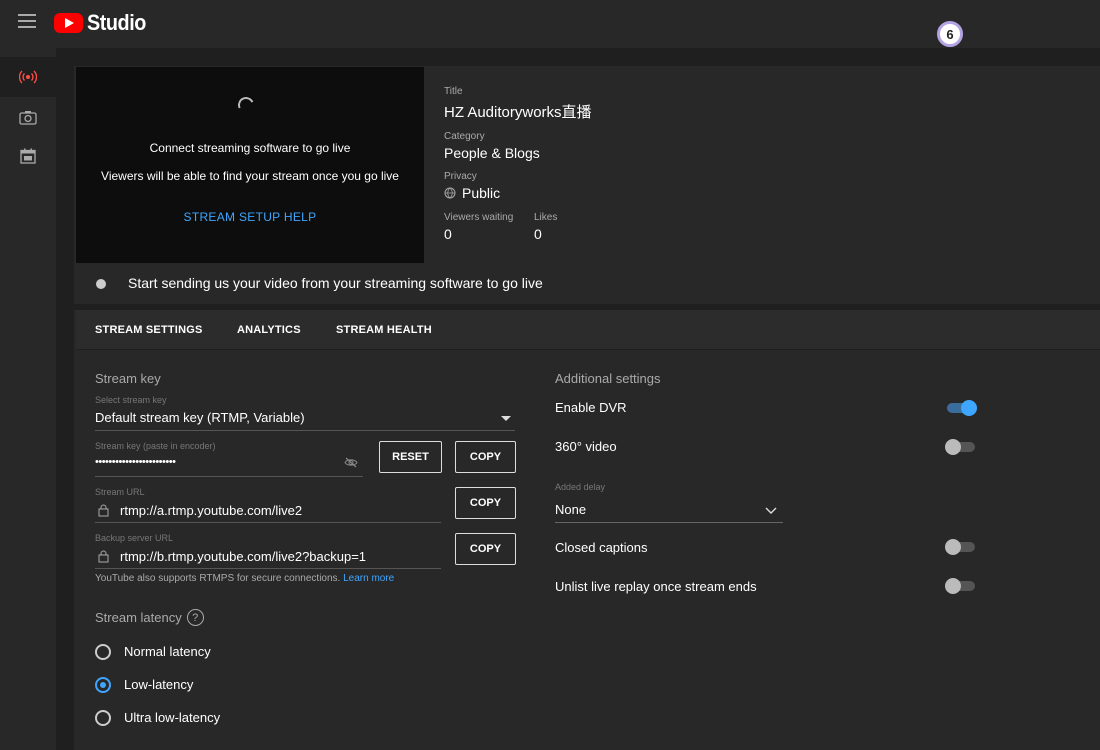 This screenshot has height=750, width=1100. Describe the element at coordinates (246, 105) in the screenshot. I see `loading-spinner-icon` at that location.